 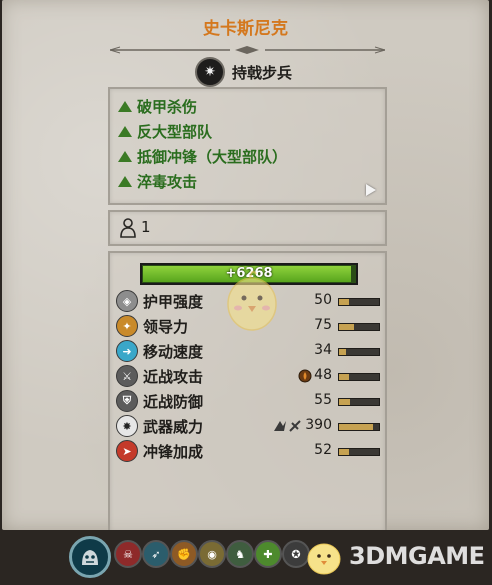 What do you see at coordinates (323, 450) in the screenshot?
I see `stat-value: 52` at bounding box center [323, 450].